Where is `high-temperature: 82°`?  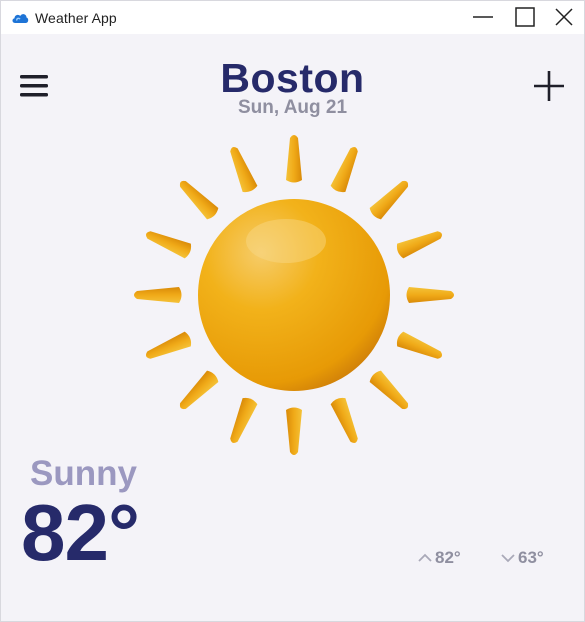 high-temperature: 82° is located at coordinates (439, 558).